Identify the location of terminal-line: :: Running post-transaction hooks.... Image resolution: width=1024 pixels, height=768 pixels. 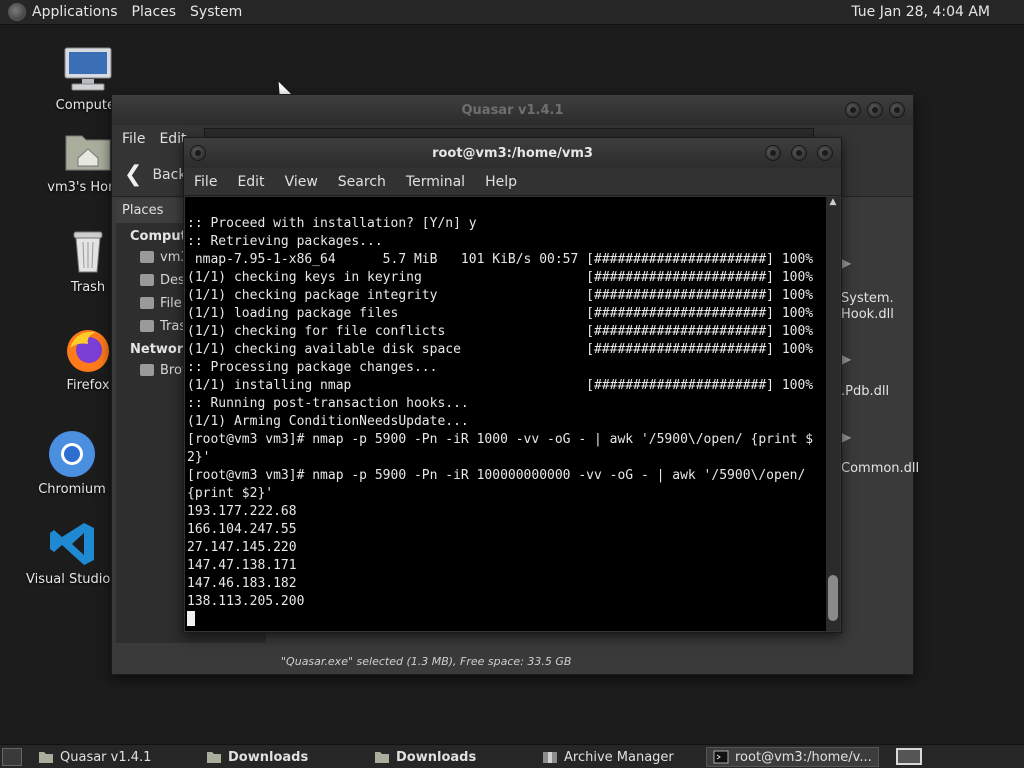
(328, 403).